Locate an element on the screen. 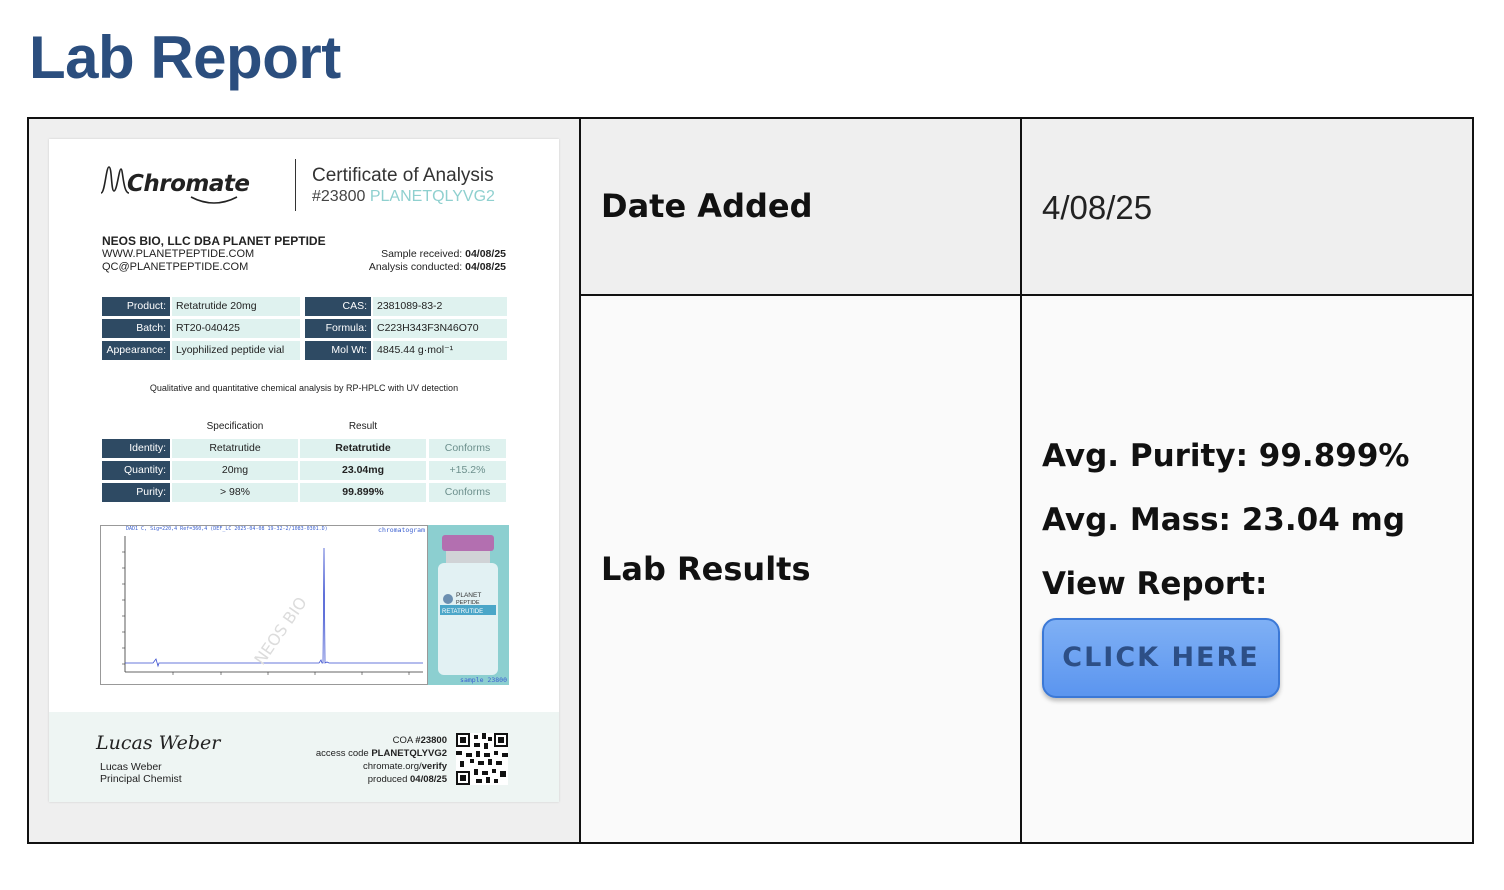 This screenshot has height=890, width=1504. spec-value: > 98% is located at coordinates (235, 492).